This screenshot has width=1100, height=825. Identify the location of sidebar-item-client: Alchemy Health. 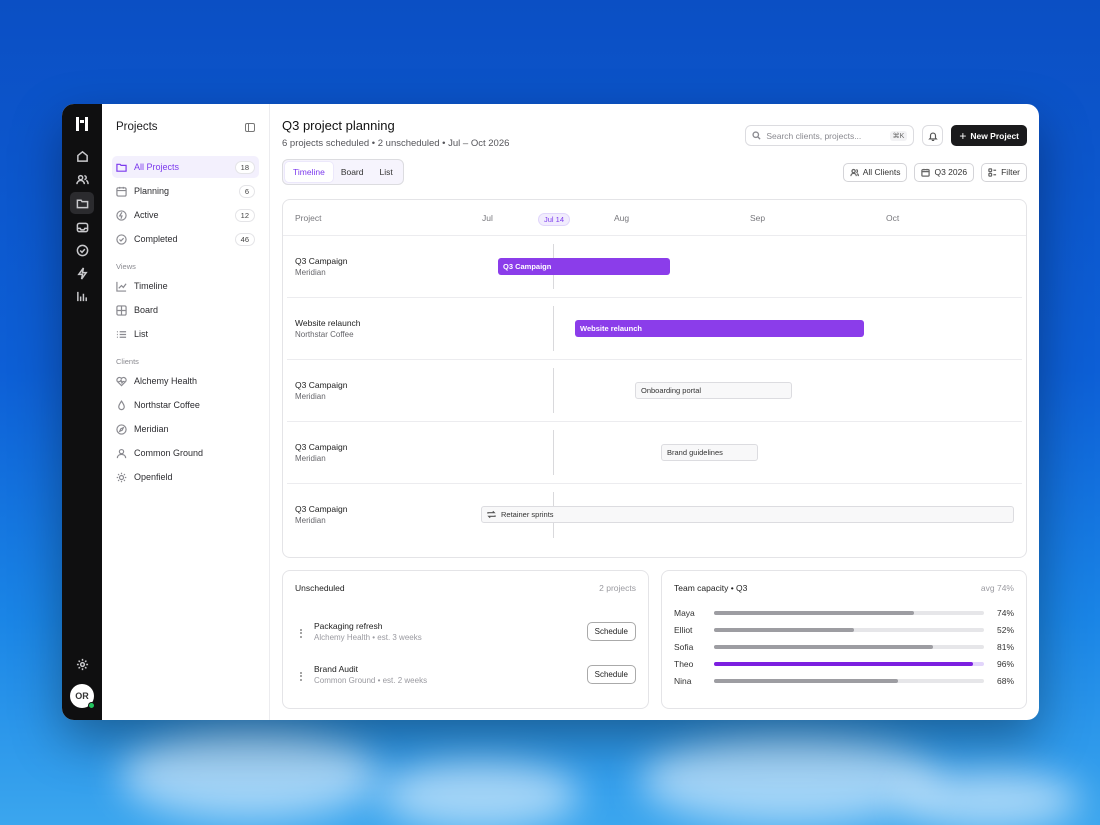
(185, 381).